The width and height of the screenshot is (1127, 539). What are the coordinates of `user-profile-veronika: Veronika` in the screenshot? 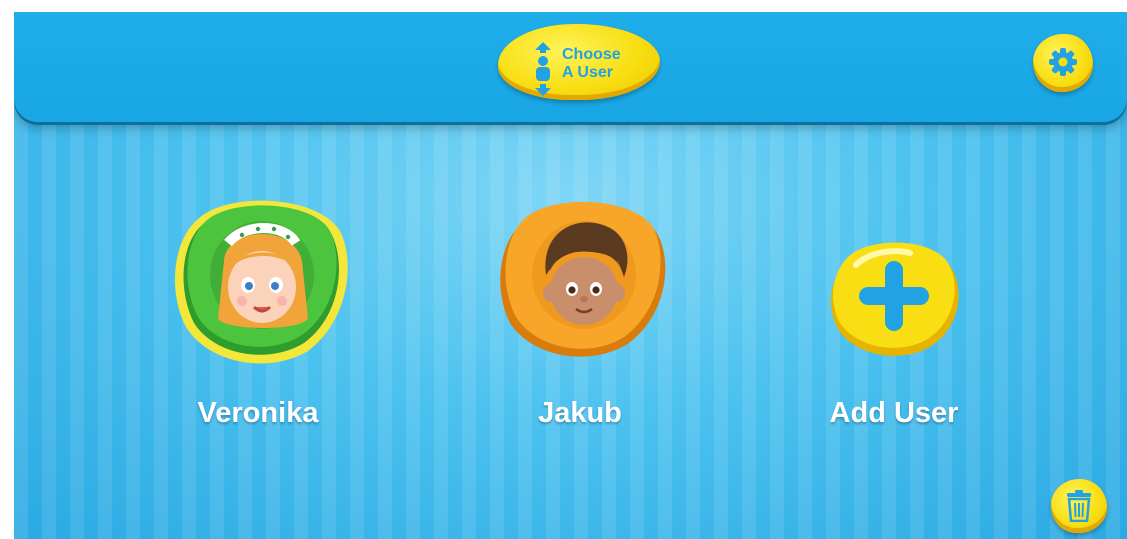 It's located at (258, 307).